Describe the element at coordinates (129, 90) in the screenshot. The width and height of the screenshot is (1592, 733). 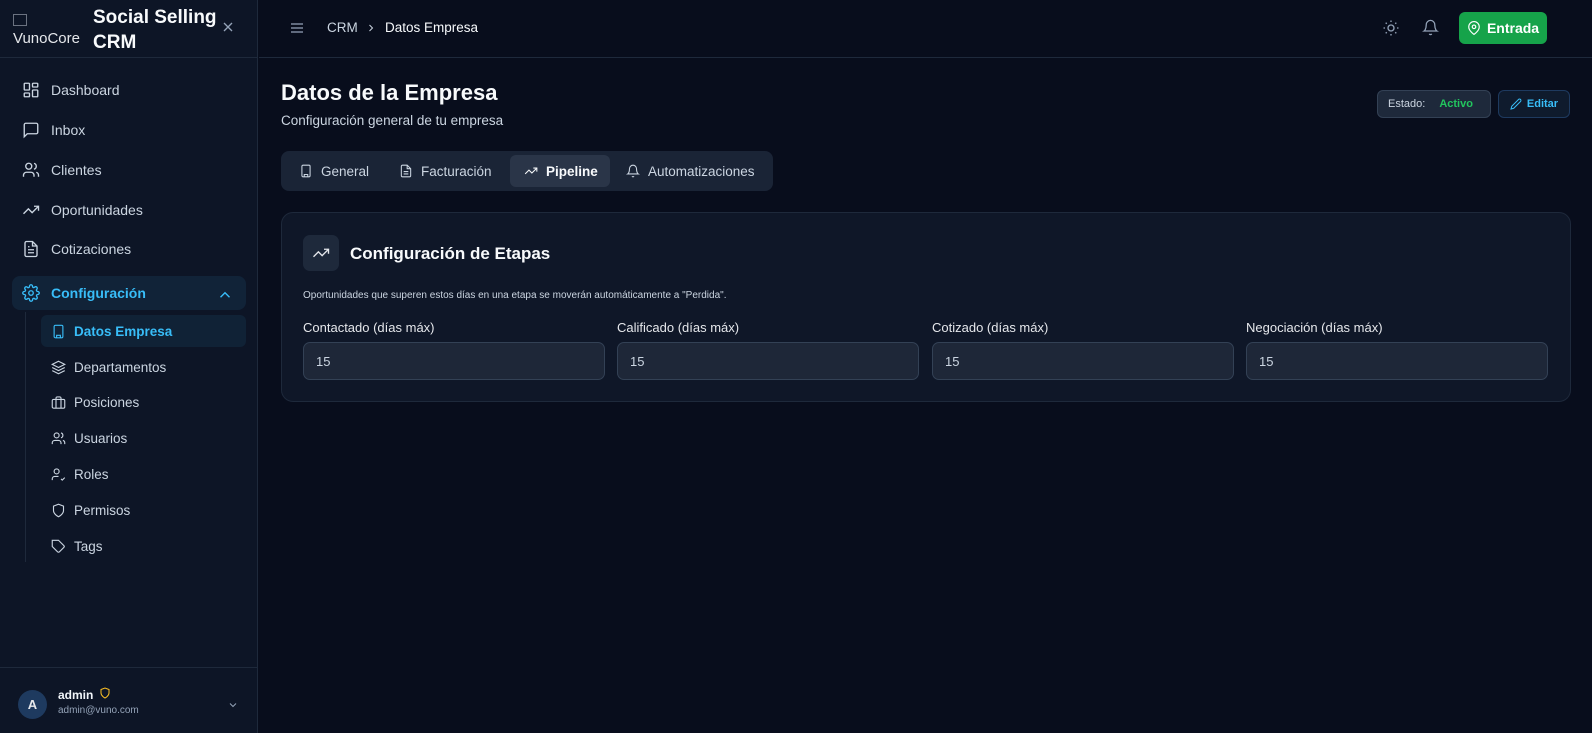
I see `sidebar-item-dashboard: Dashboard` at that location.